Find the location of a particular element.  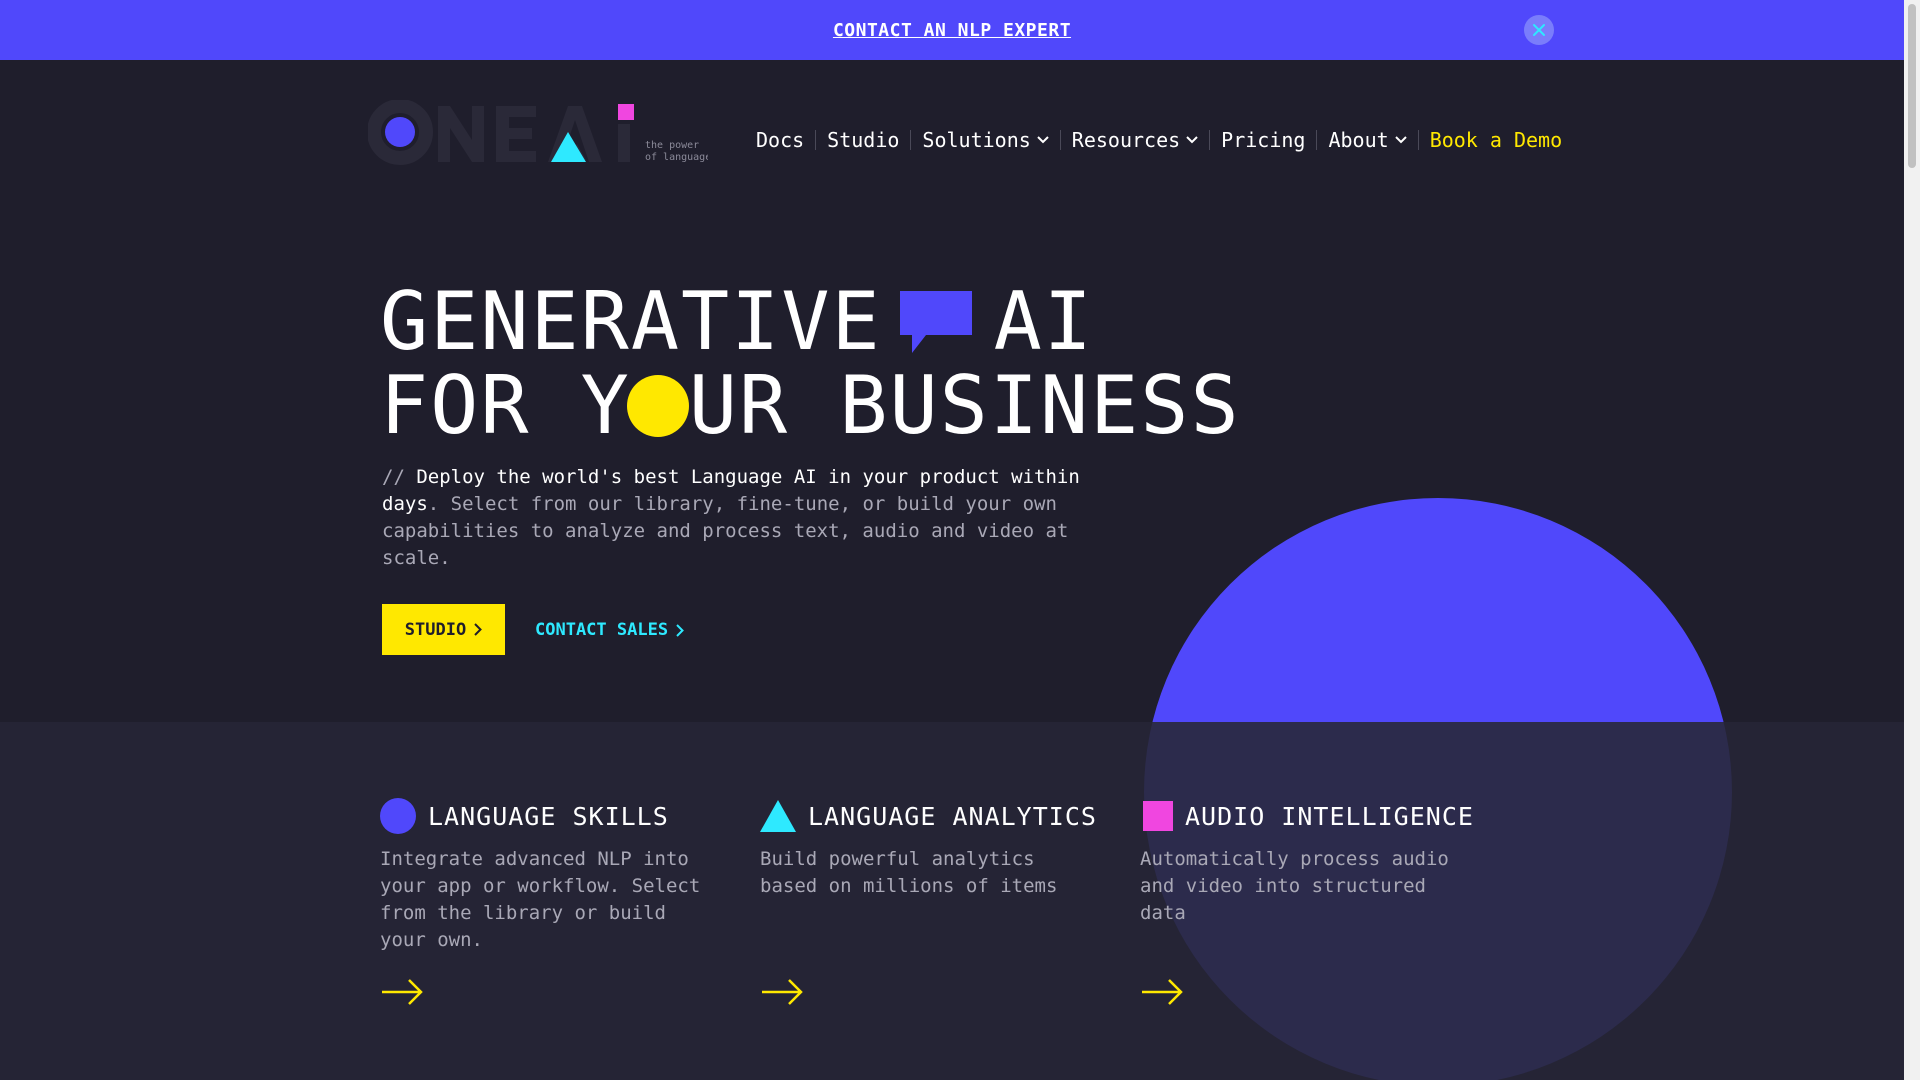

nav-studio-label: Studio is located at coordinates (863, 140).